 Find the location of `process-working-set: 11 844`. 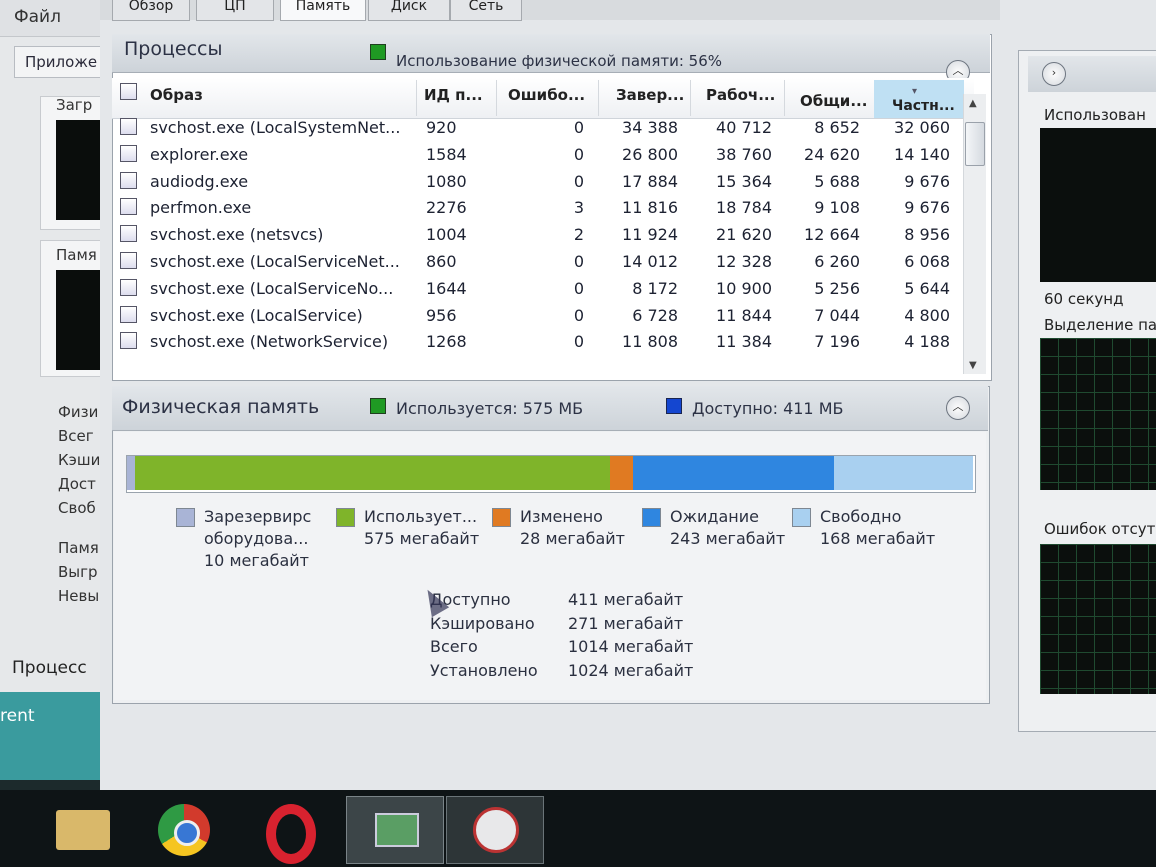

process-working-set: 11 844 is located at coordinates (744, 315).